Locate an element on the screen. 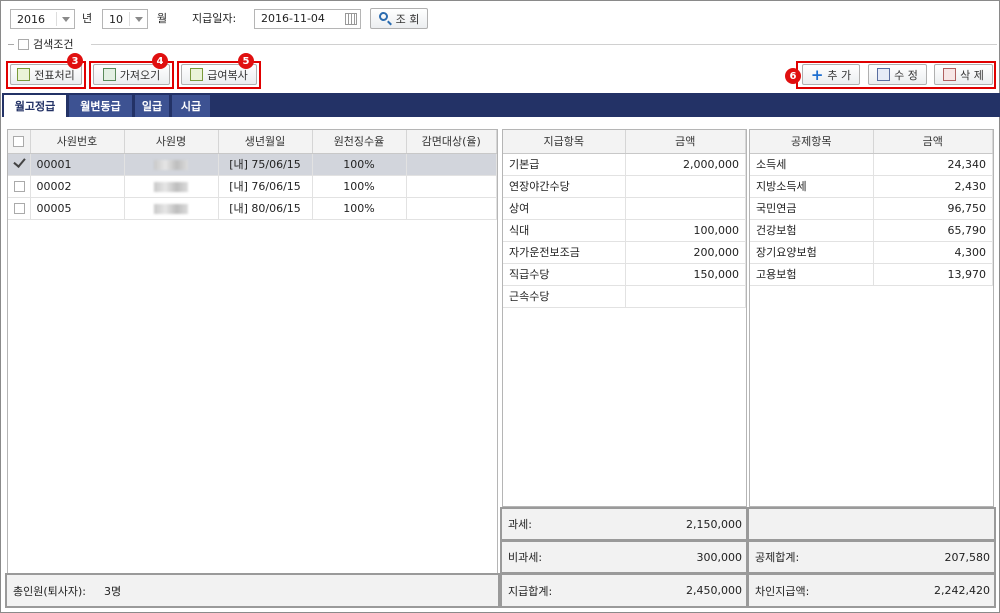  delete-button: 삭 제 is located at coordinates (963, 74).